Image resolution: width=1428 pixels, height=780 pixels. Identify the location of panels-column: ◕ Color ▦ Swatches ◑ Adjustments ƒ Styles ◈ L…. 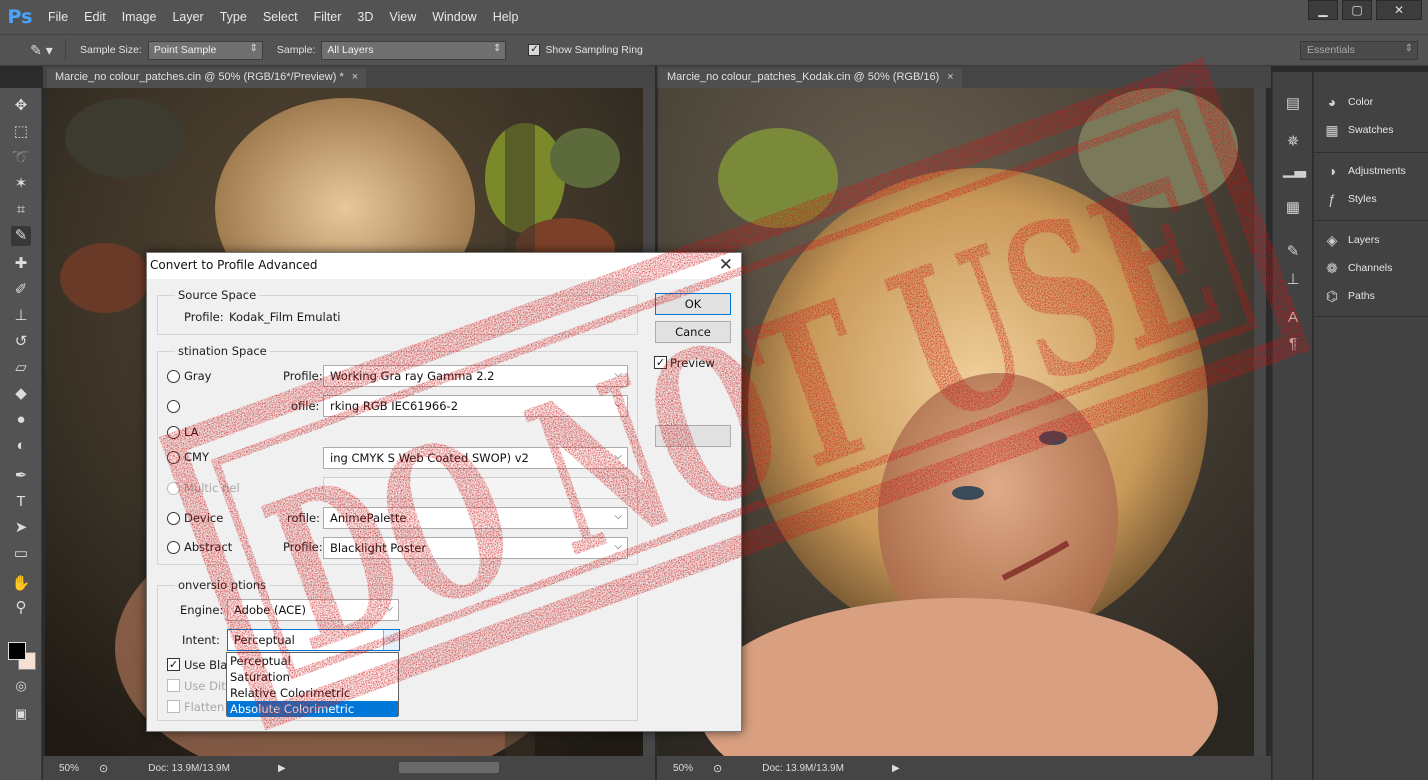
(1370, 426).